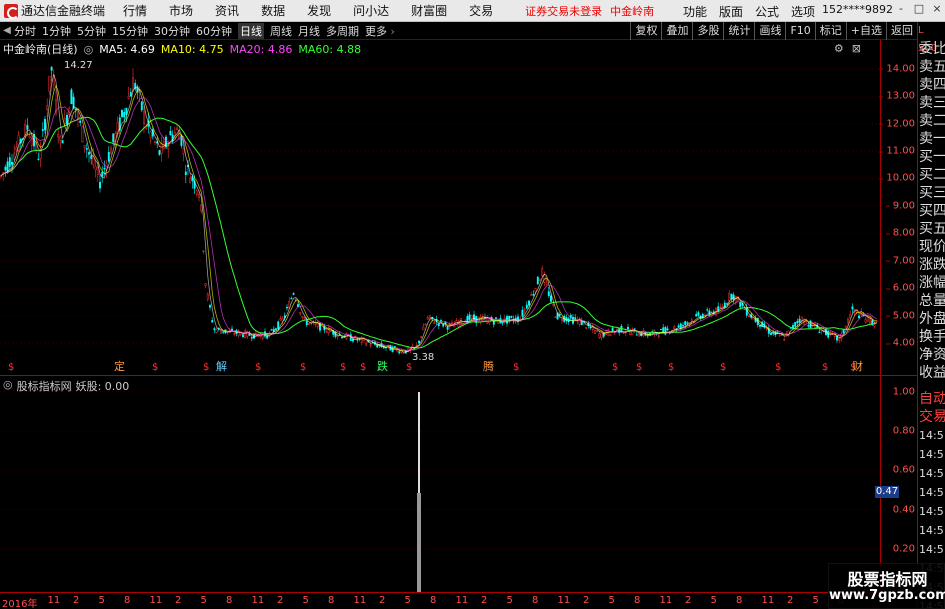  Describe the element at coordinates (803, 11) in the screenshot. I see `menu-item-options: 选项` at that location.